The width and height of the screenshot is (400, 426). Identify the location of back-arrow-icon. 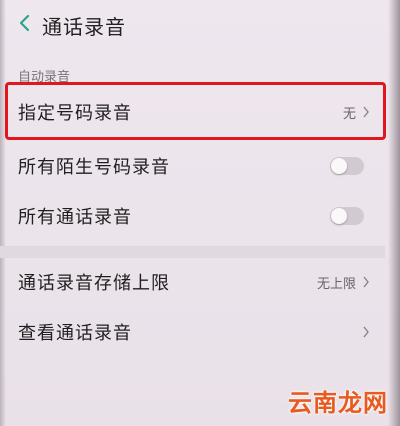
(25, 25).